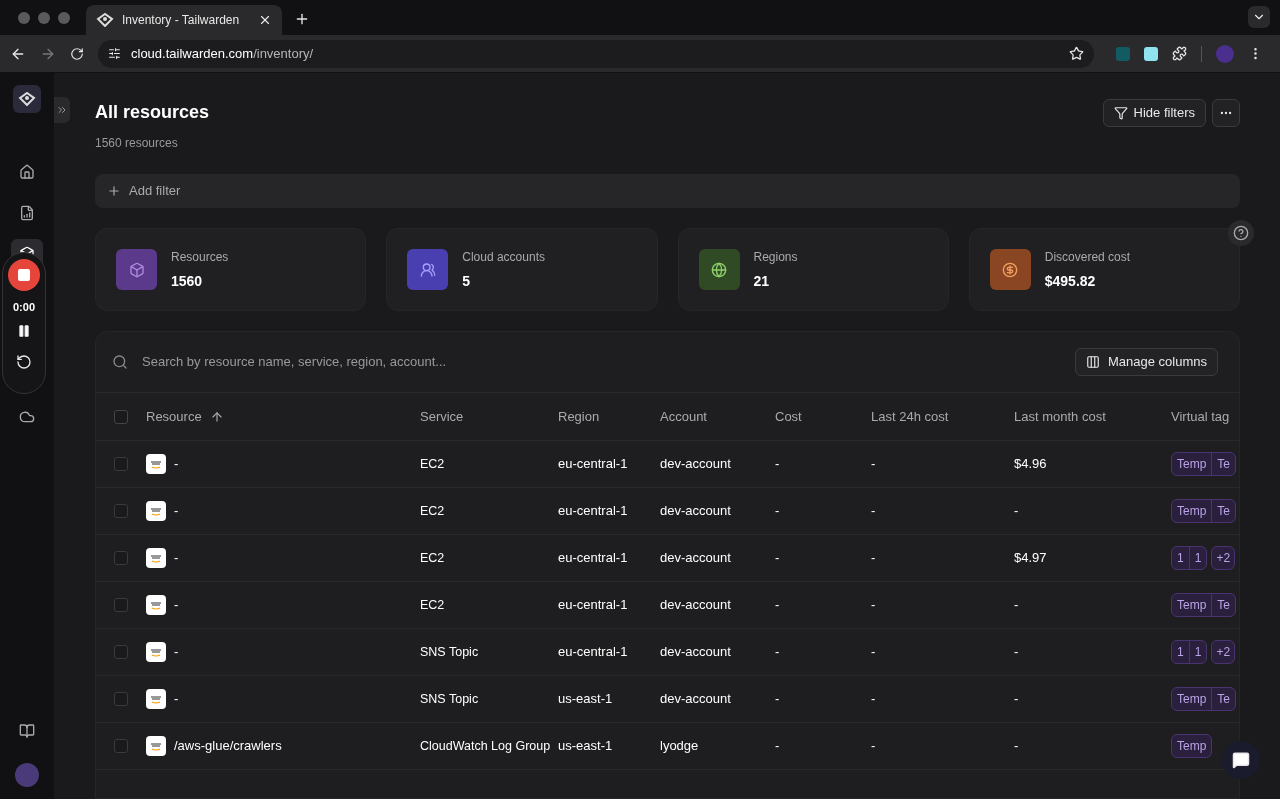  What do you see at coordinates (152, 112) in the screenshot?
I see `page-title: All resources` at bounding box center [152, 112].